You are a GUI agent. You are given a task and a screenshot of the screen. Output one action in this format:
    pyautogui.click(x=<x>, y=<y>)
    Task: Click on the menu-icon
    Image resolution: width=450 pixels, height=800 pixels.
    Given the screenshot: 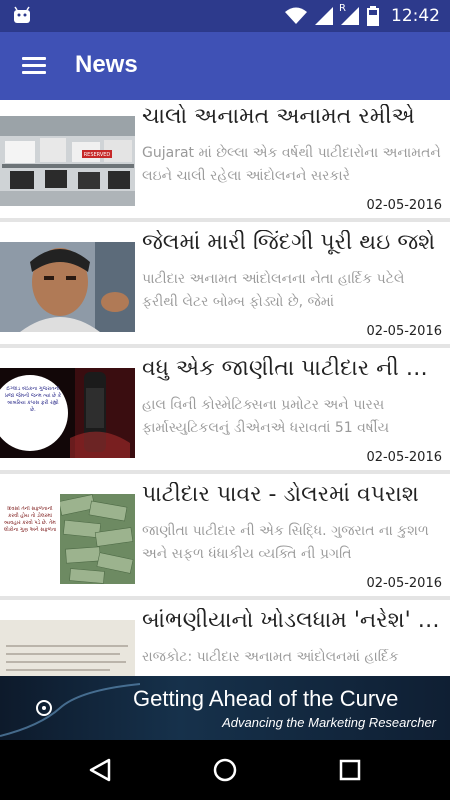 What is the action you would take?
    pyautogui.click(x=35, y=66)
    